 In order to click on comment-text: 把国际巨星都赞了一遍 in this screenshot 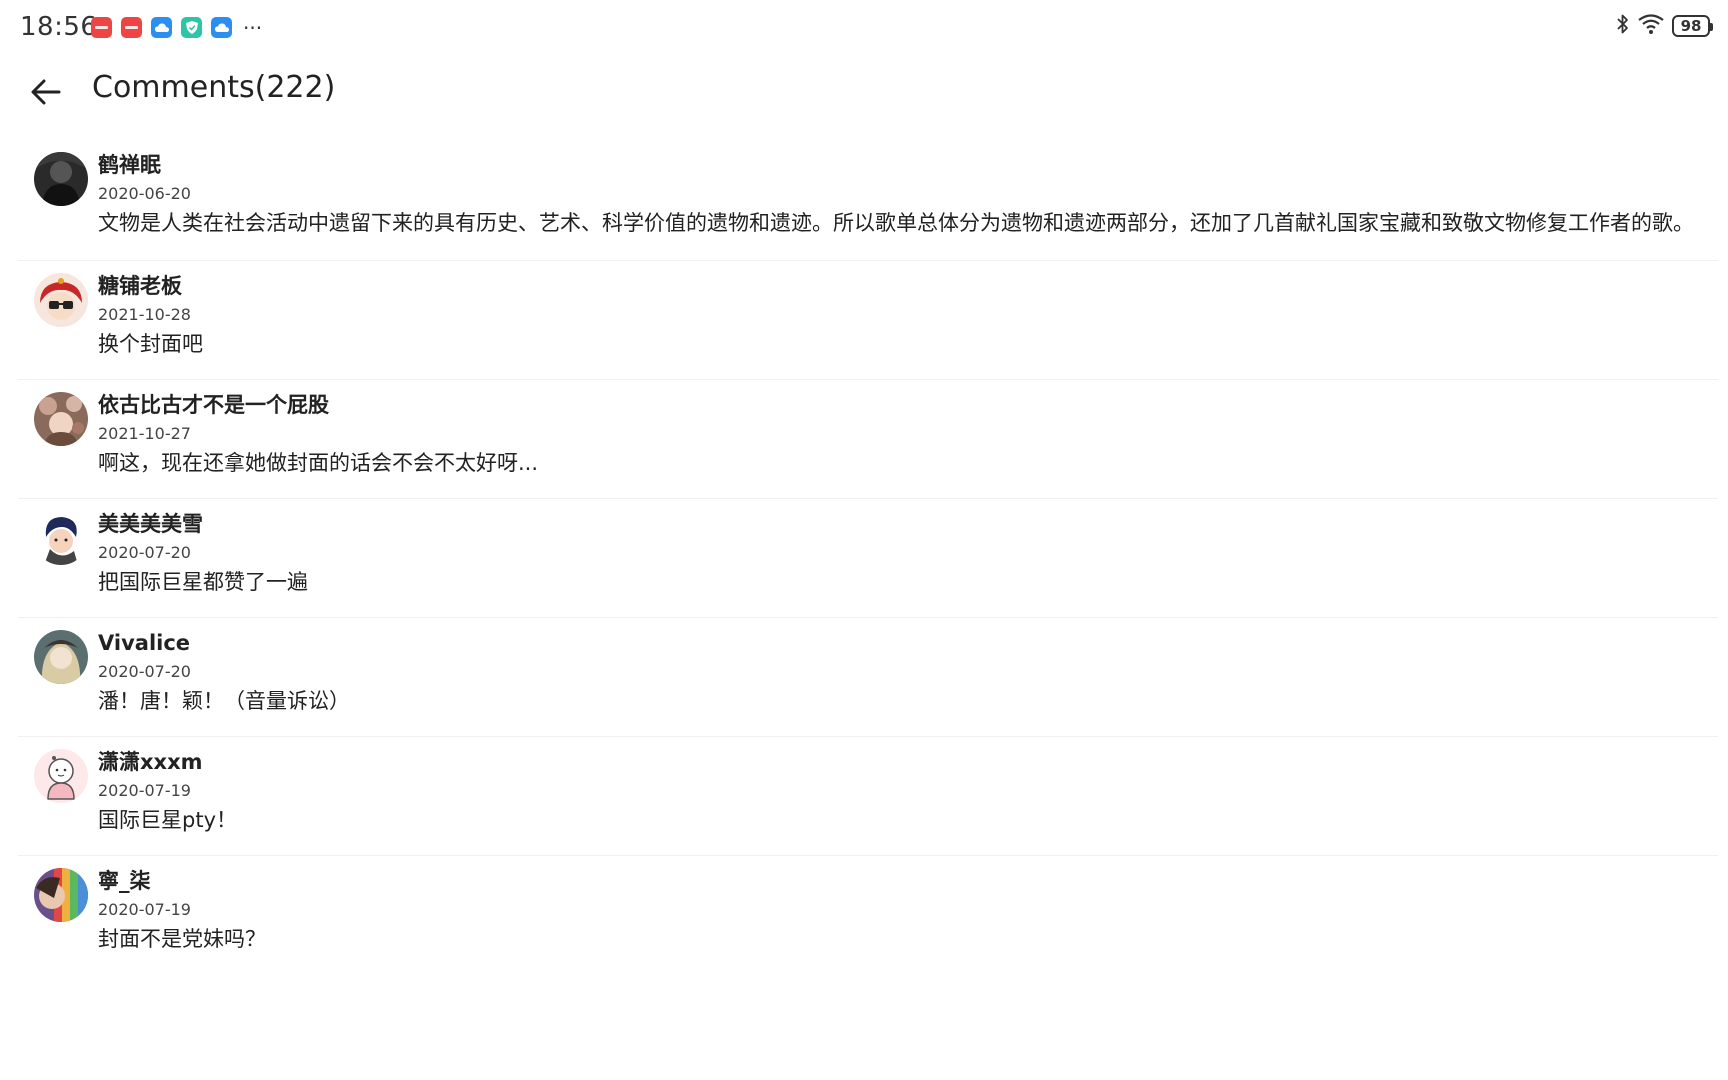, I will do `click(203, 582)`.